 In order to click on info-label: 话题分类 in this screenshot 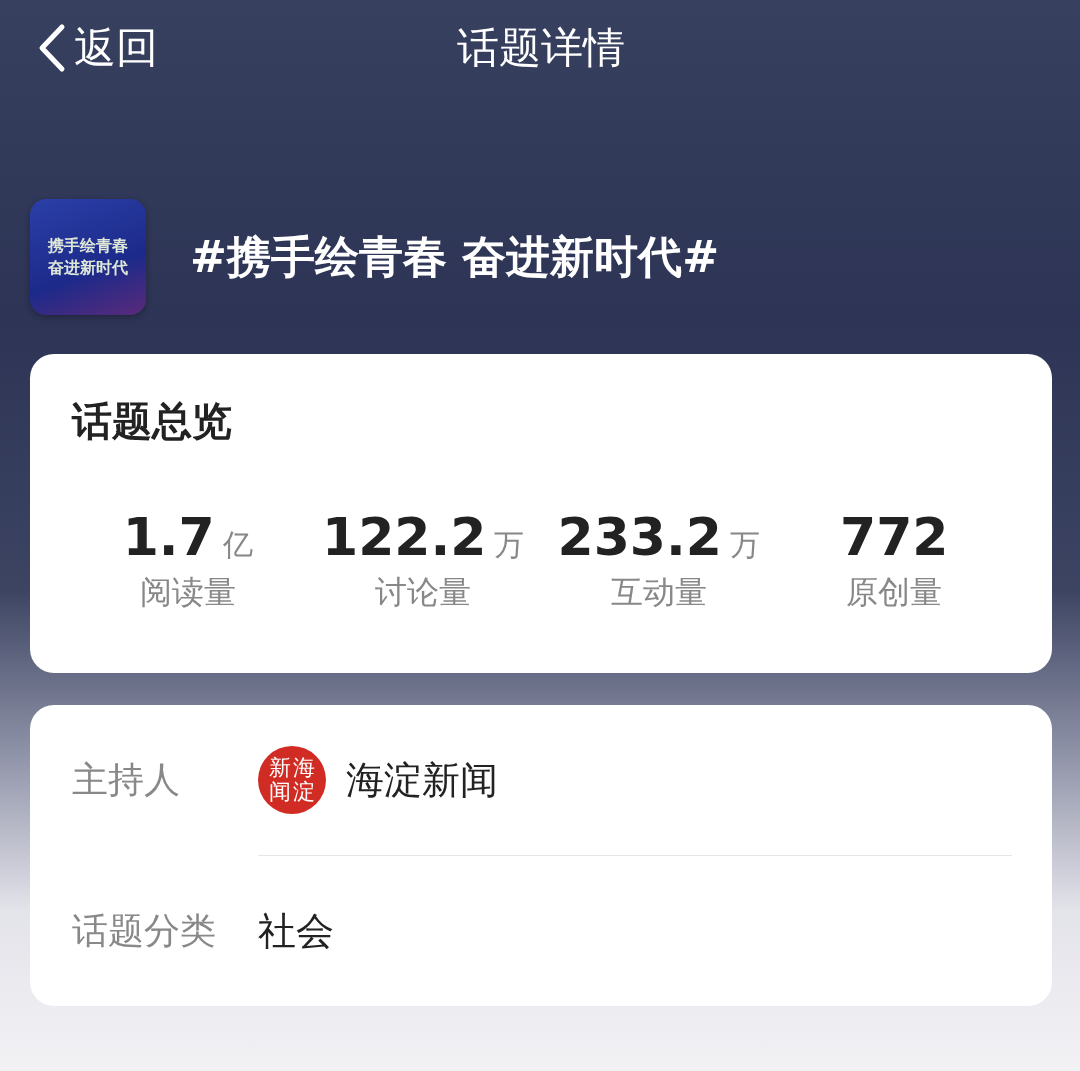, I will do `click(144, 930)`.